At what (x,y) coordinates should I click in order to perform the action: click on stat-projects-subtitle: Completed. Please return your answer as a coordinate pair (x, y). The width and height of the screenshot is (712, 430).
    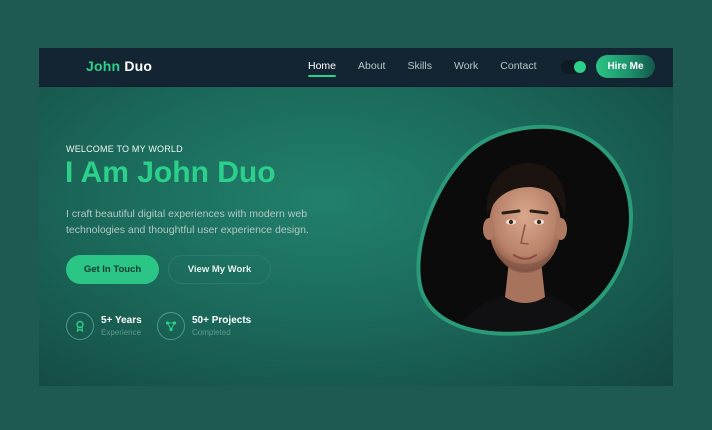
    Looking at the image, I should click on (211, 332).